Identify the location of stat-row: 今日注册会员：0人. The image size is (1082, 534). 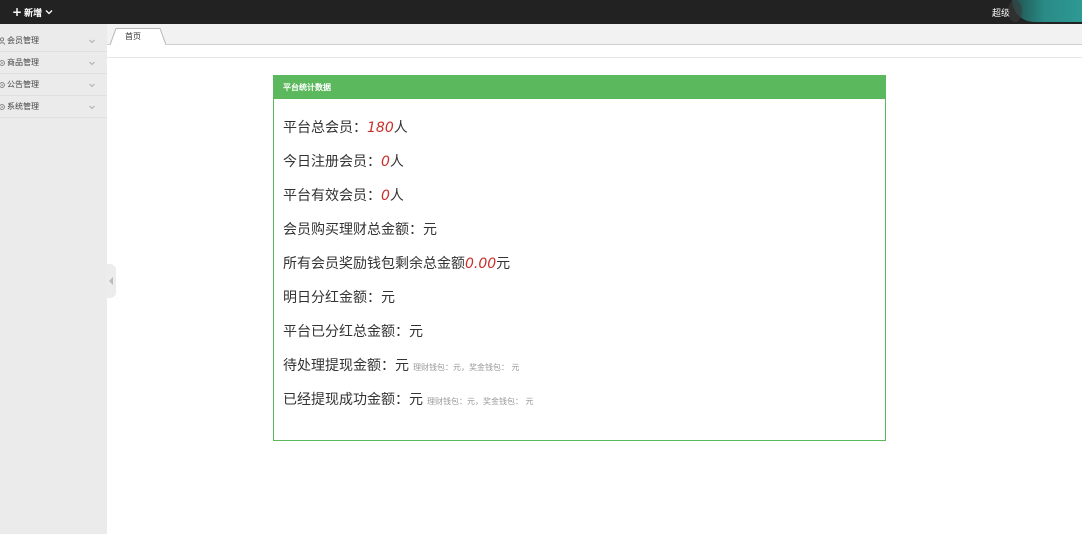
(584, 167).